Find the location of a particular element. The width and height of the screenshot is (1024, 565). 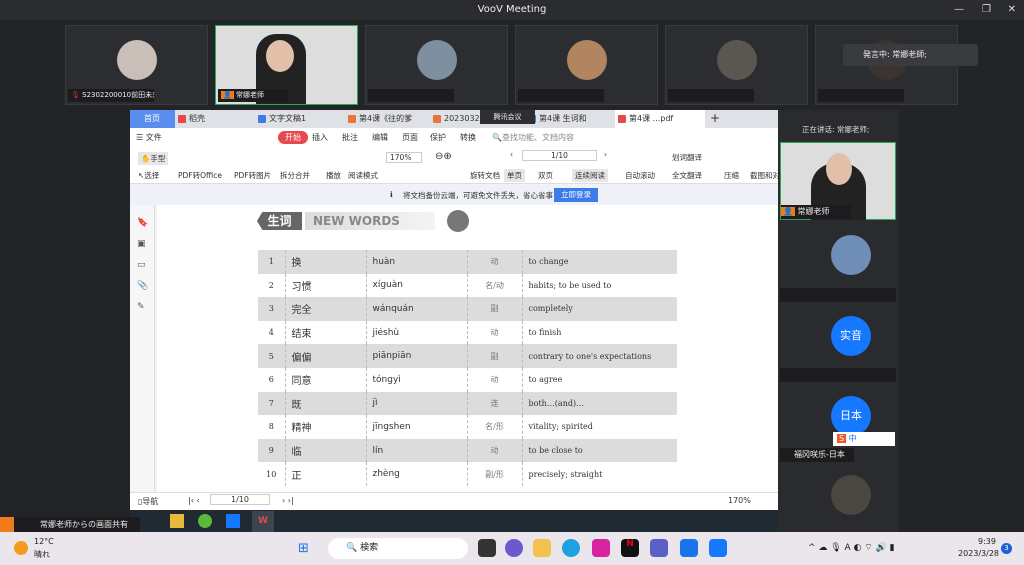

thumbnail-icon: ▣ is located at coordinates (145, 244).